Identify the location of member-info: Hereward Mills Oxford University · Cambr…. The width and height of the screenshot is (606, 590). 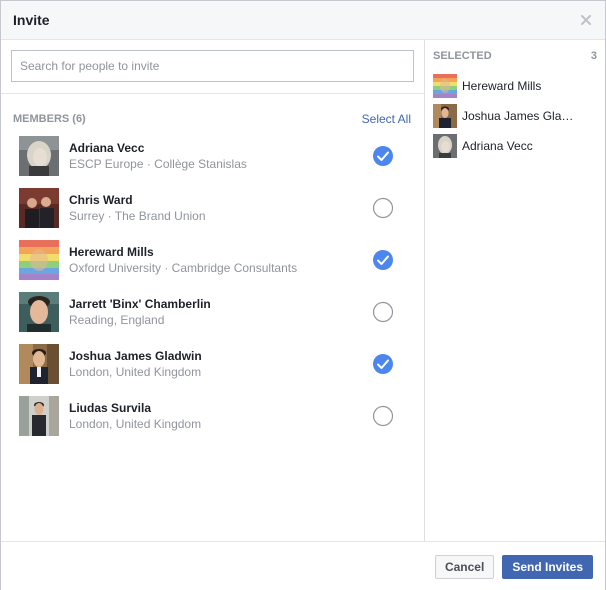
(237, 260).